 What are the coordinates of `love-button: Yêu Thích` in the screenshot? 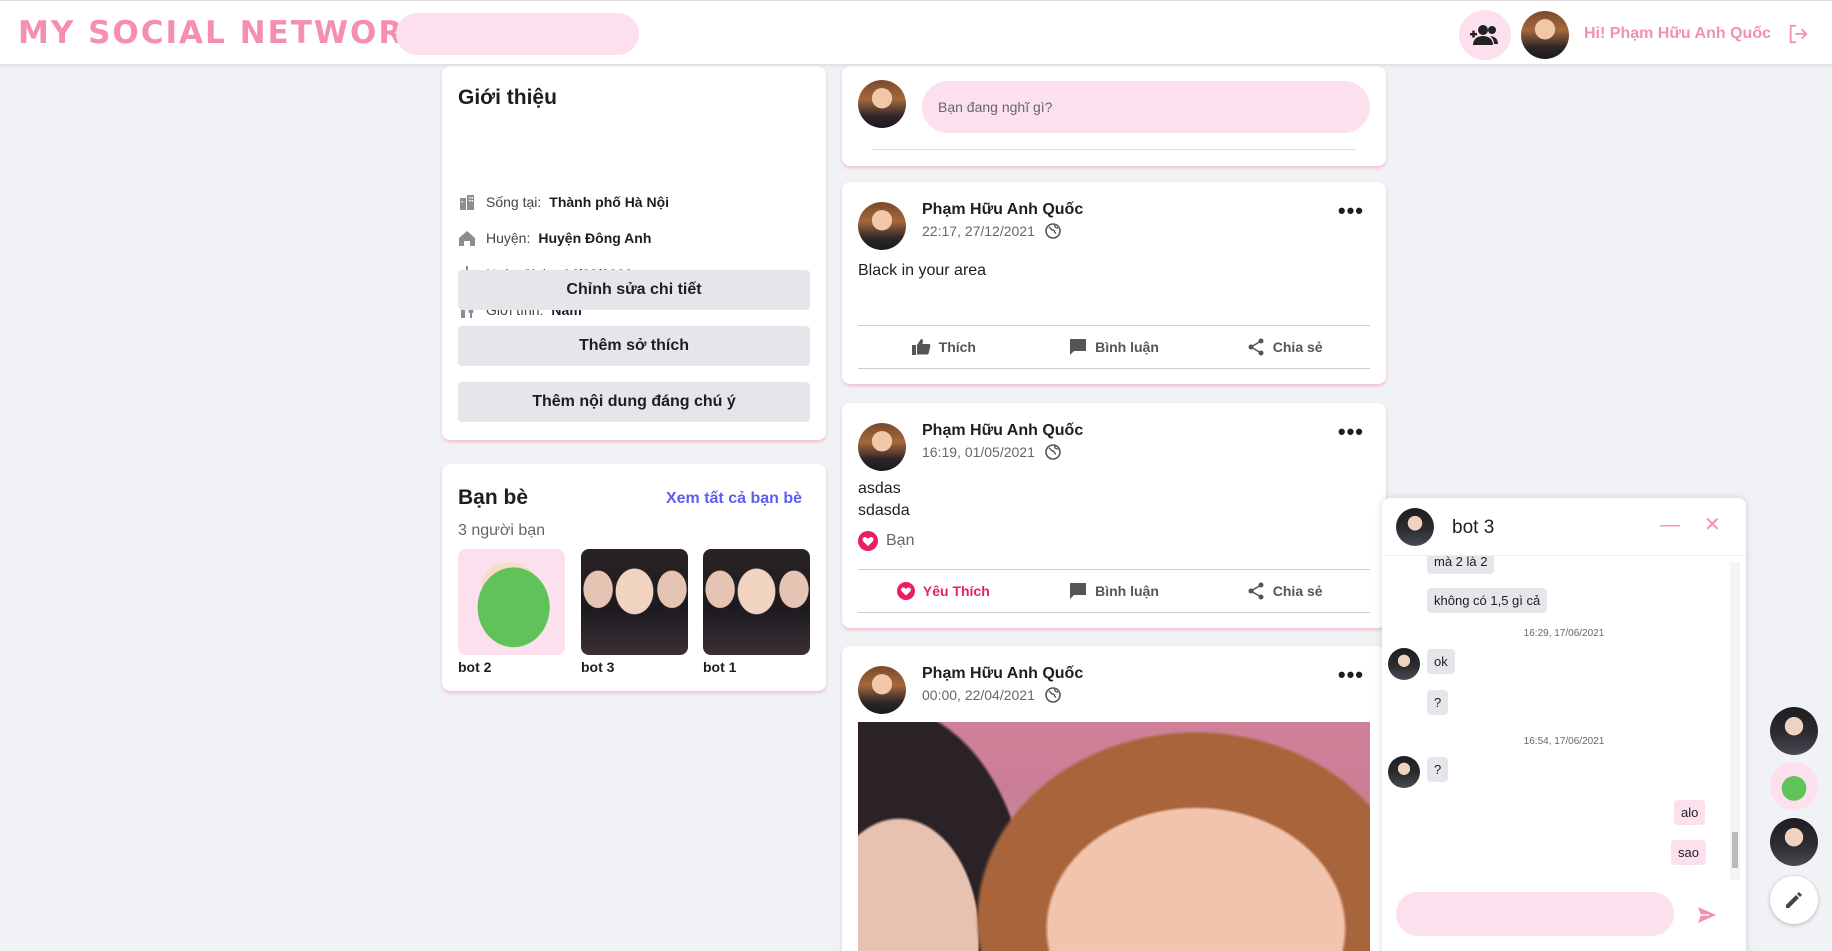 It's located at (943, 591).